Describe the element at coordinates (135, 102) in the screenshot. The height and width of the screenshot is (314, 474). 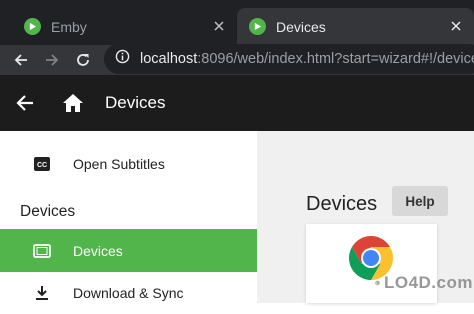
I see `page-title: Devices` at that location.